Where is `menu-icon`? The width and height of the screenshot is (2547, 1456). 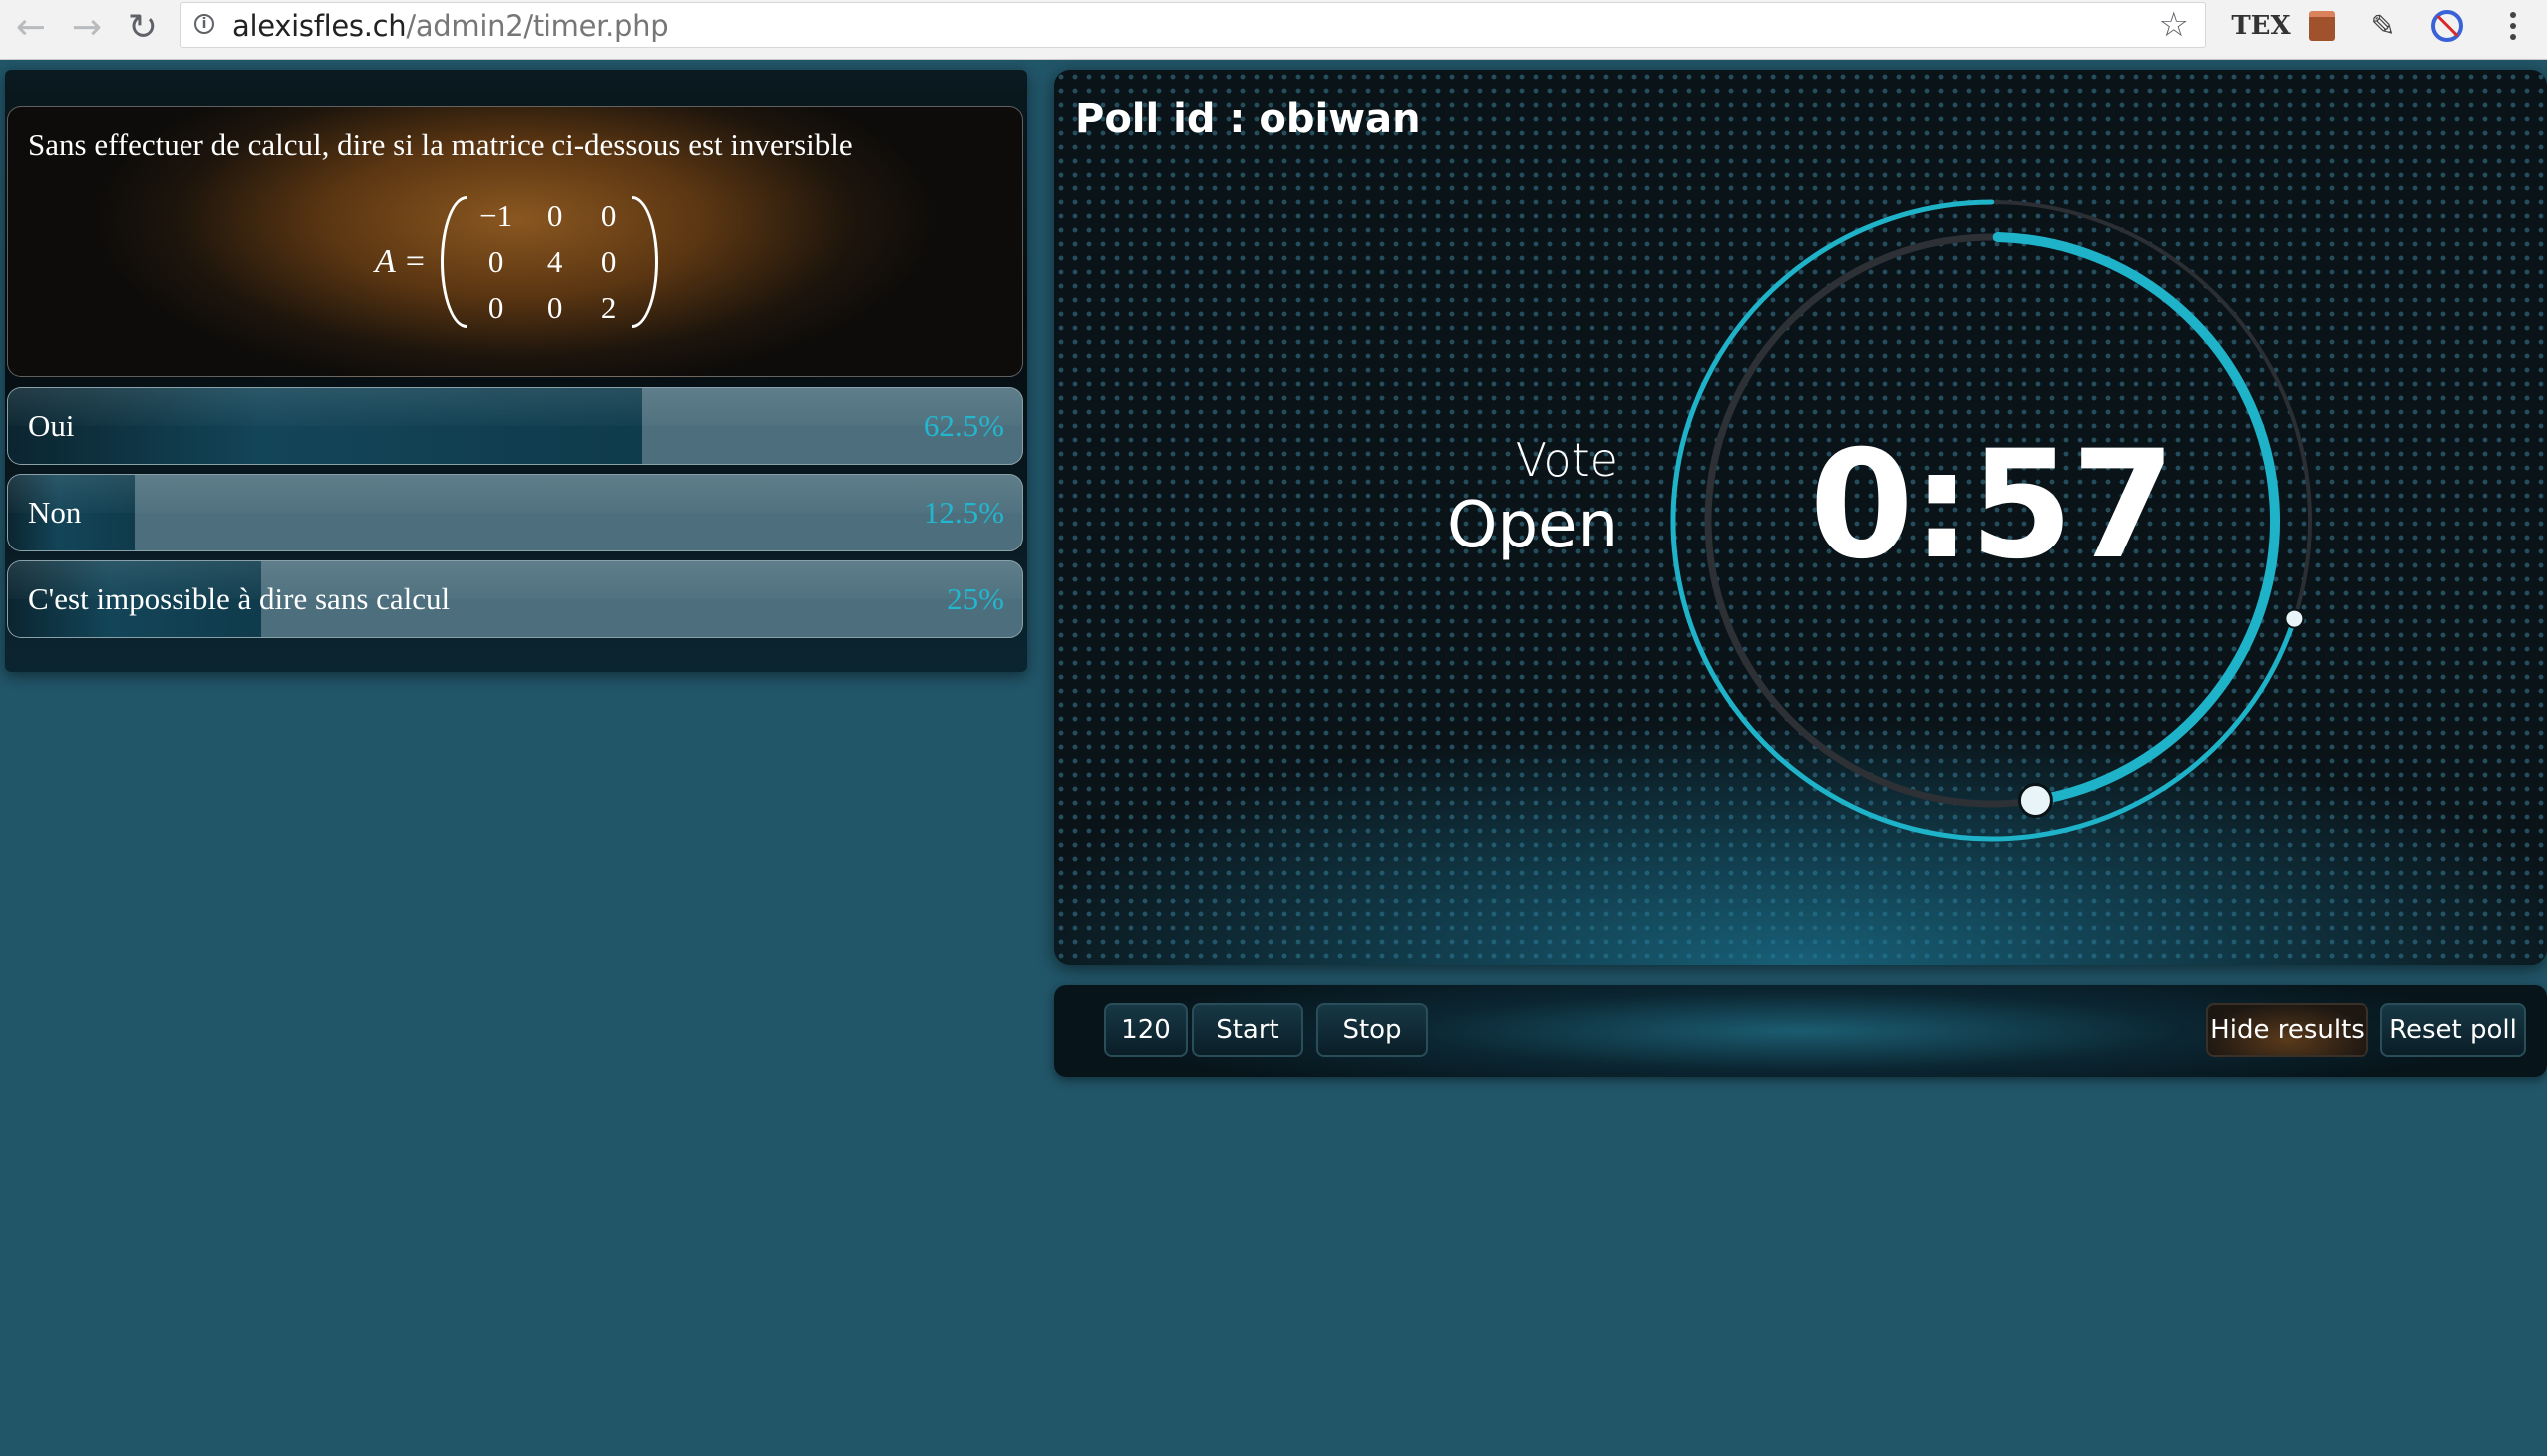 menu-icon is located at coordinates (2513, 26).